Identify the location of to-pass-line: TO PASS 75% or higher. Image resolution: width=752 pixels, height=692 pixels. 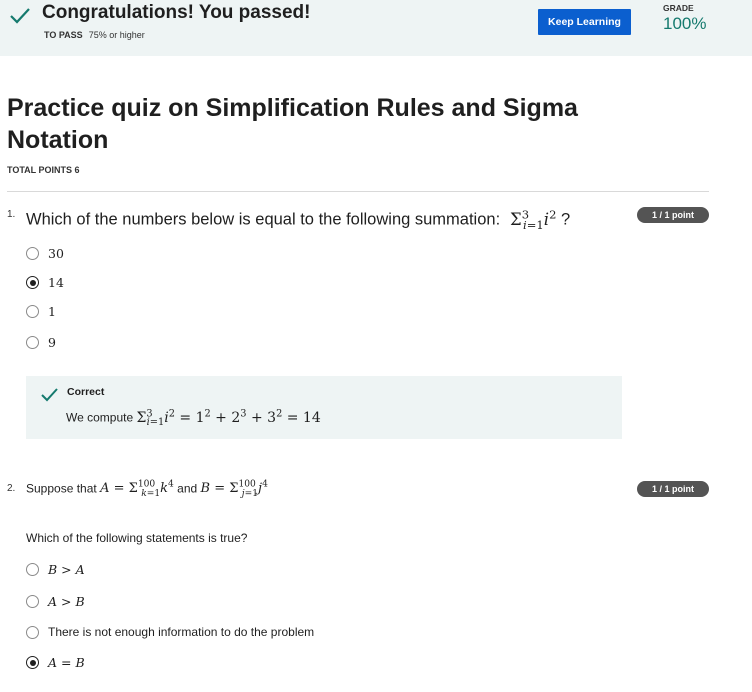
(94, 35).